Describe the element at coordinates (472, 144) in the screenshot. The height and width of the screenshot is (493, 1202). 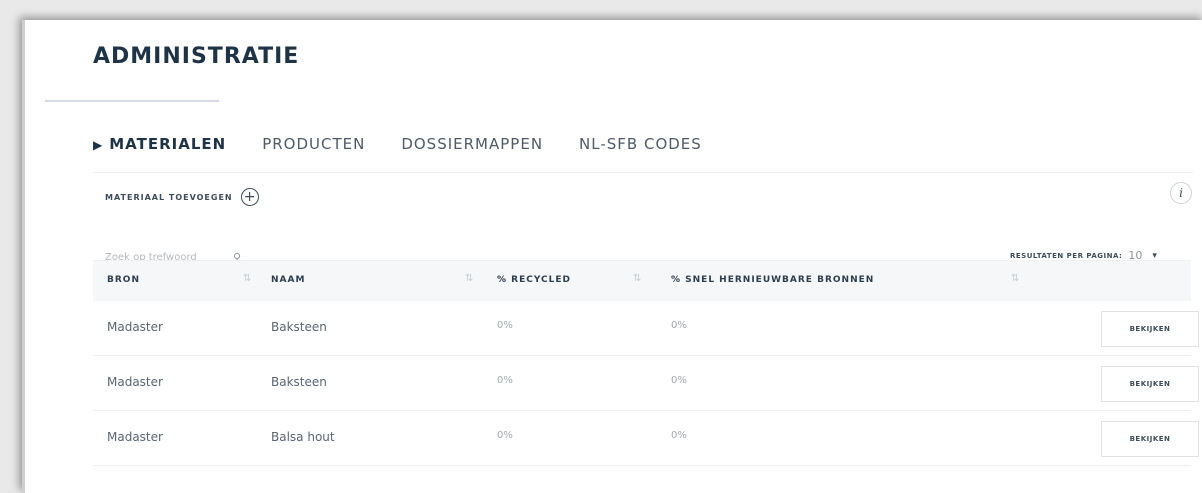
I see `tab-dossiermappen: DOSSIERMAPPEN` at that location.